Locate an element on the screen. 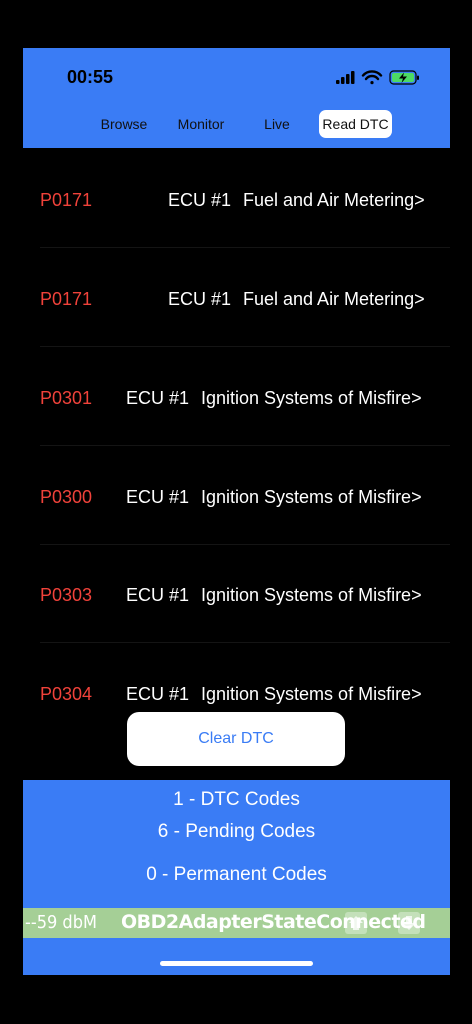  wifi-icon is located at coordinates (372, 77).